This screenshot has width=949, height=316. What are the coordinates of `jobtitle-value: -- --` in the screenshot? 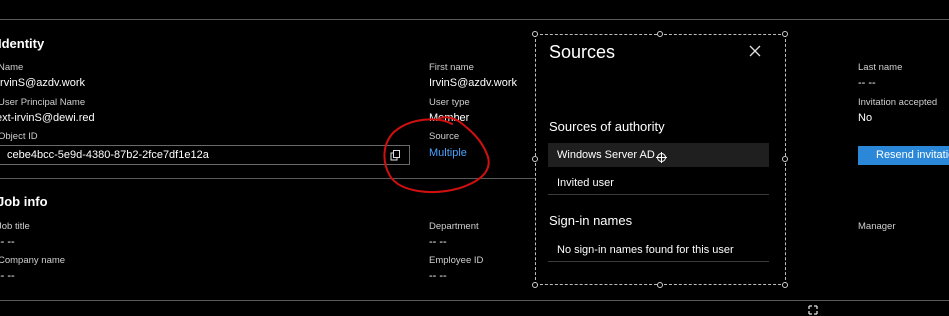 It's located at (7, 242).